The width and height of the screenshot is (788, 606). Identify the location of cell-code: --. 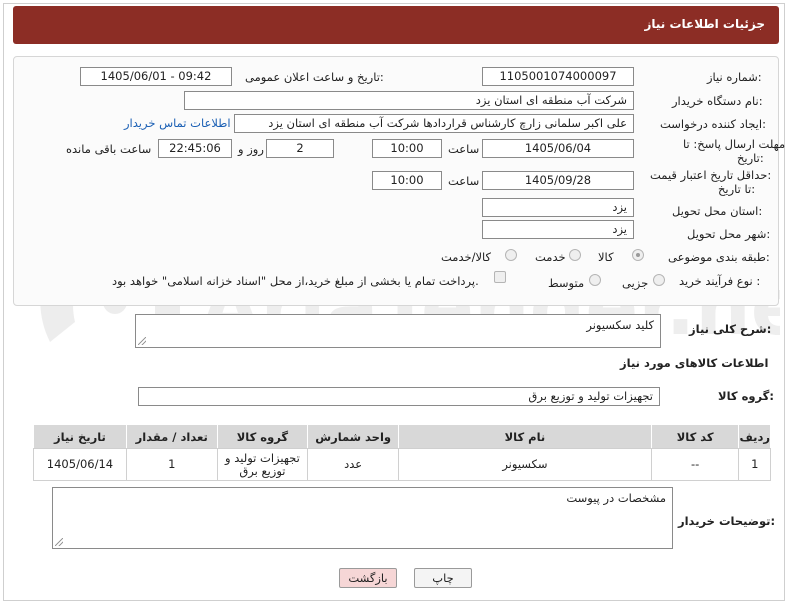
(695, 464).